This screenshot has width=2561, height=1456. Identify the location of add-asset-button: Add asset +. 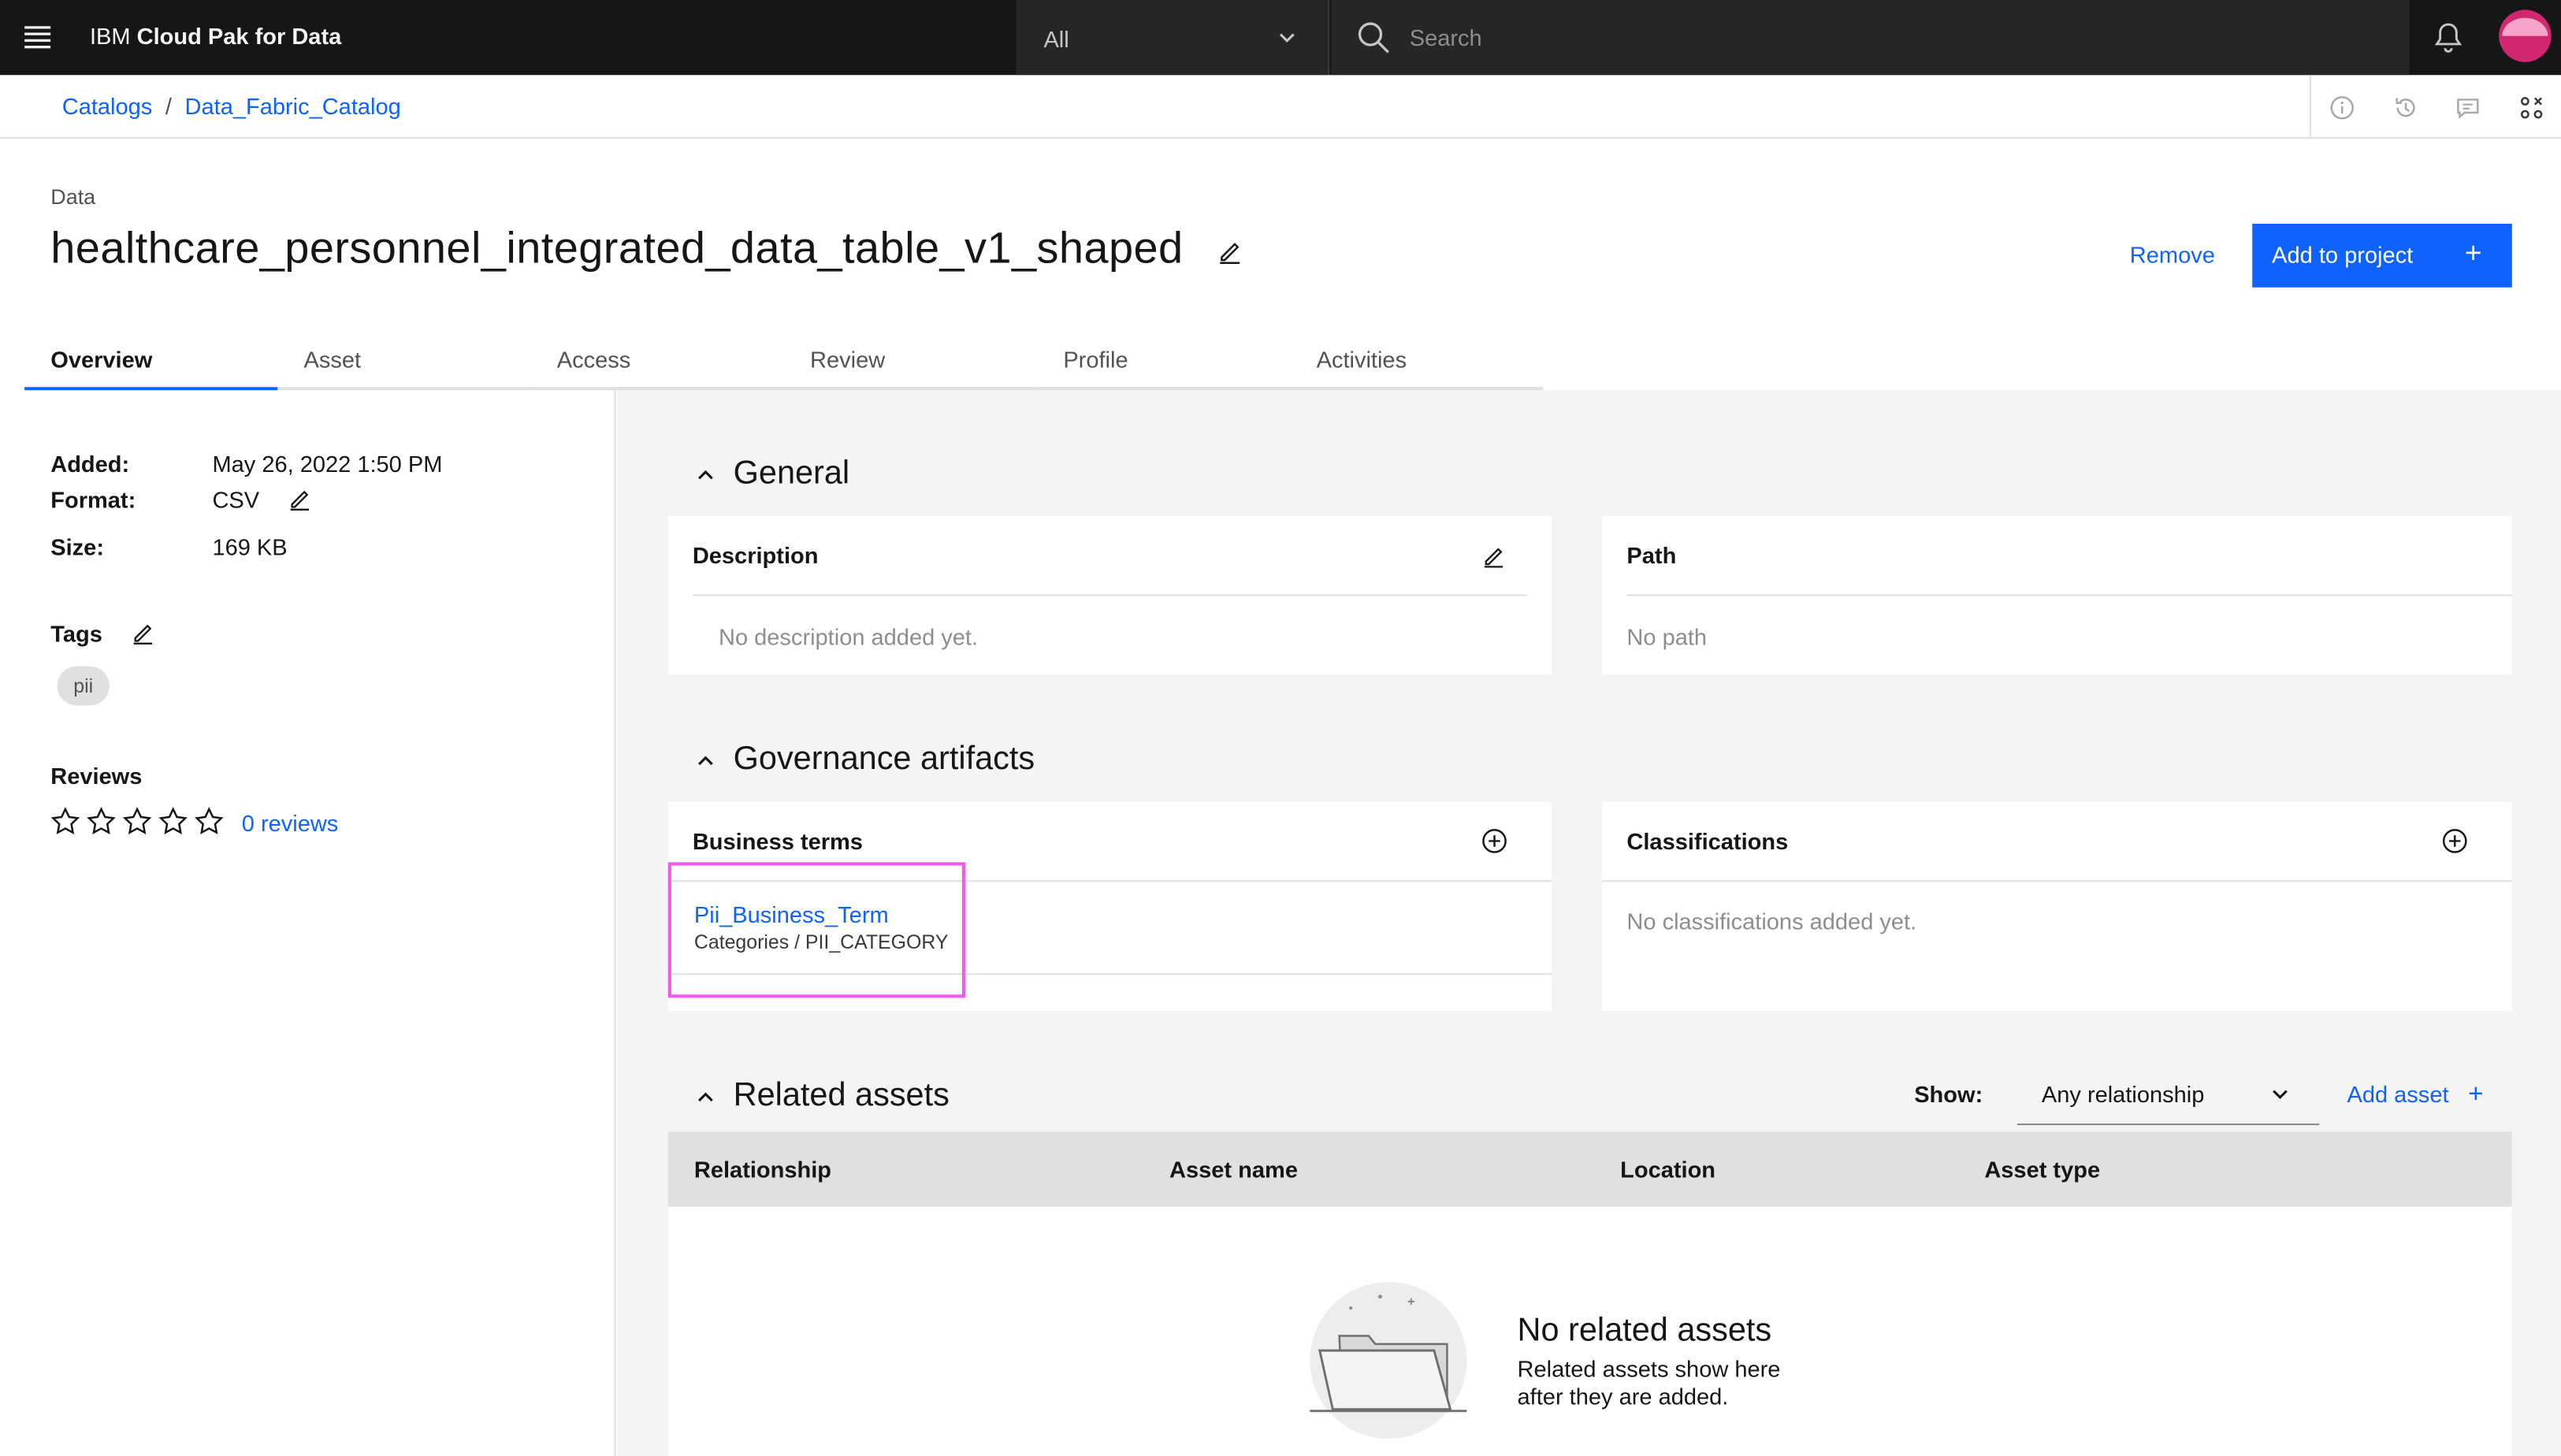
(2415, 1095).